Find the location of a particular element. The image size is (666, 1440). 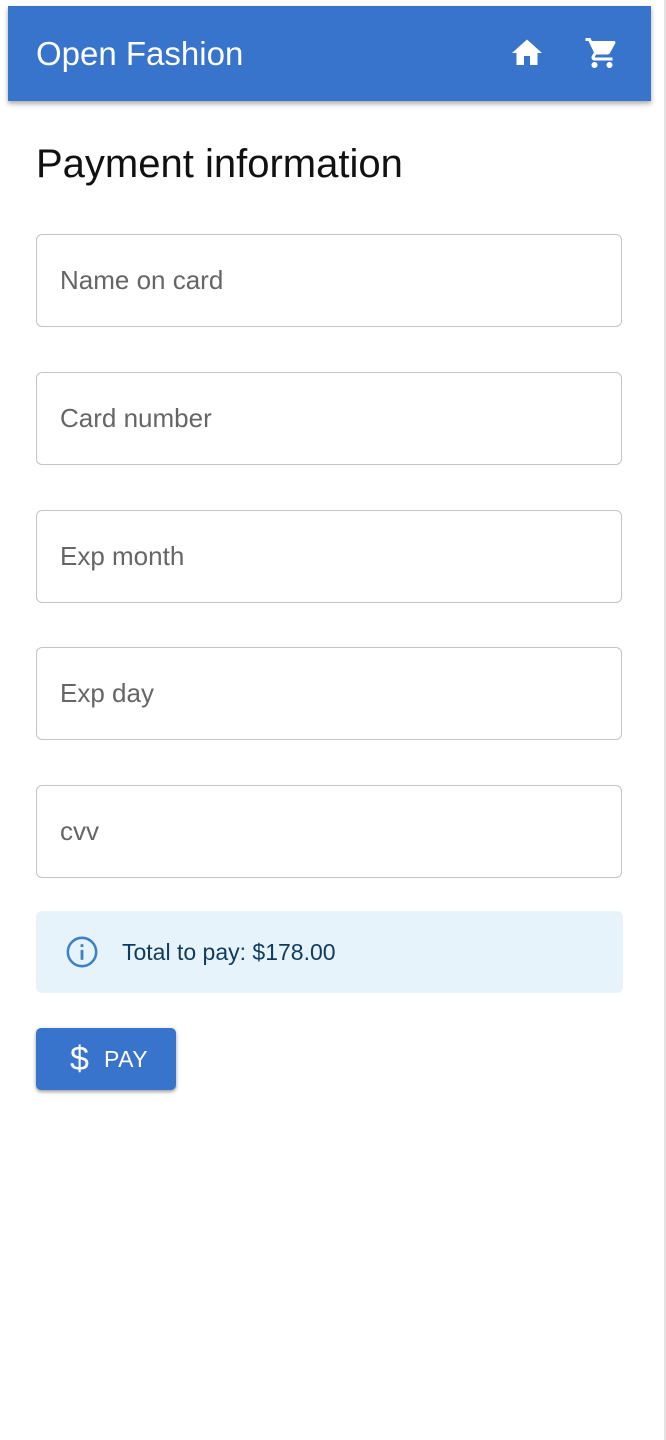

exp-day-field is located at coordinates (329, 693).